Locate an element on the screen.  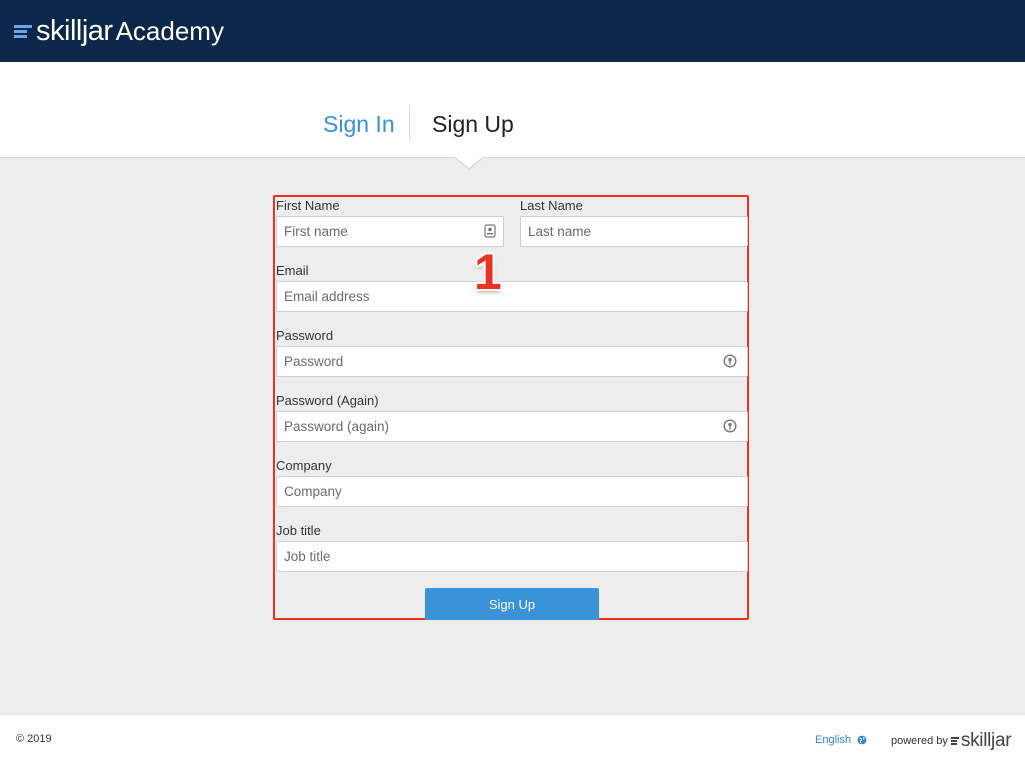
password-again-input is located at coordinates (512, 426).